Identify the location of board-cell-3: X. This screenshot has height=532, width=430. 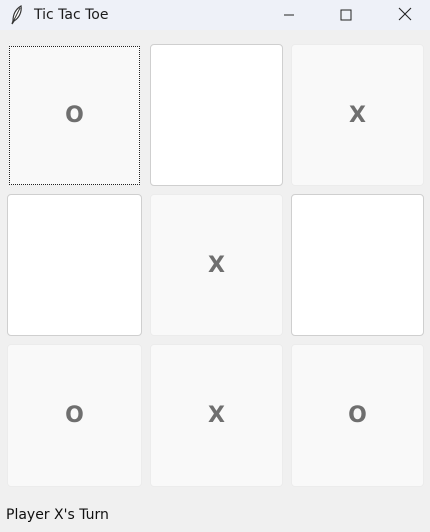
(357, 115).